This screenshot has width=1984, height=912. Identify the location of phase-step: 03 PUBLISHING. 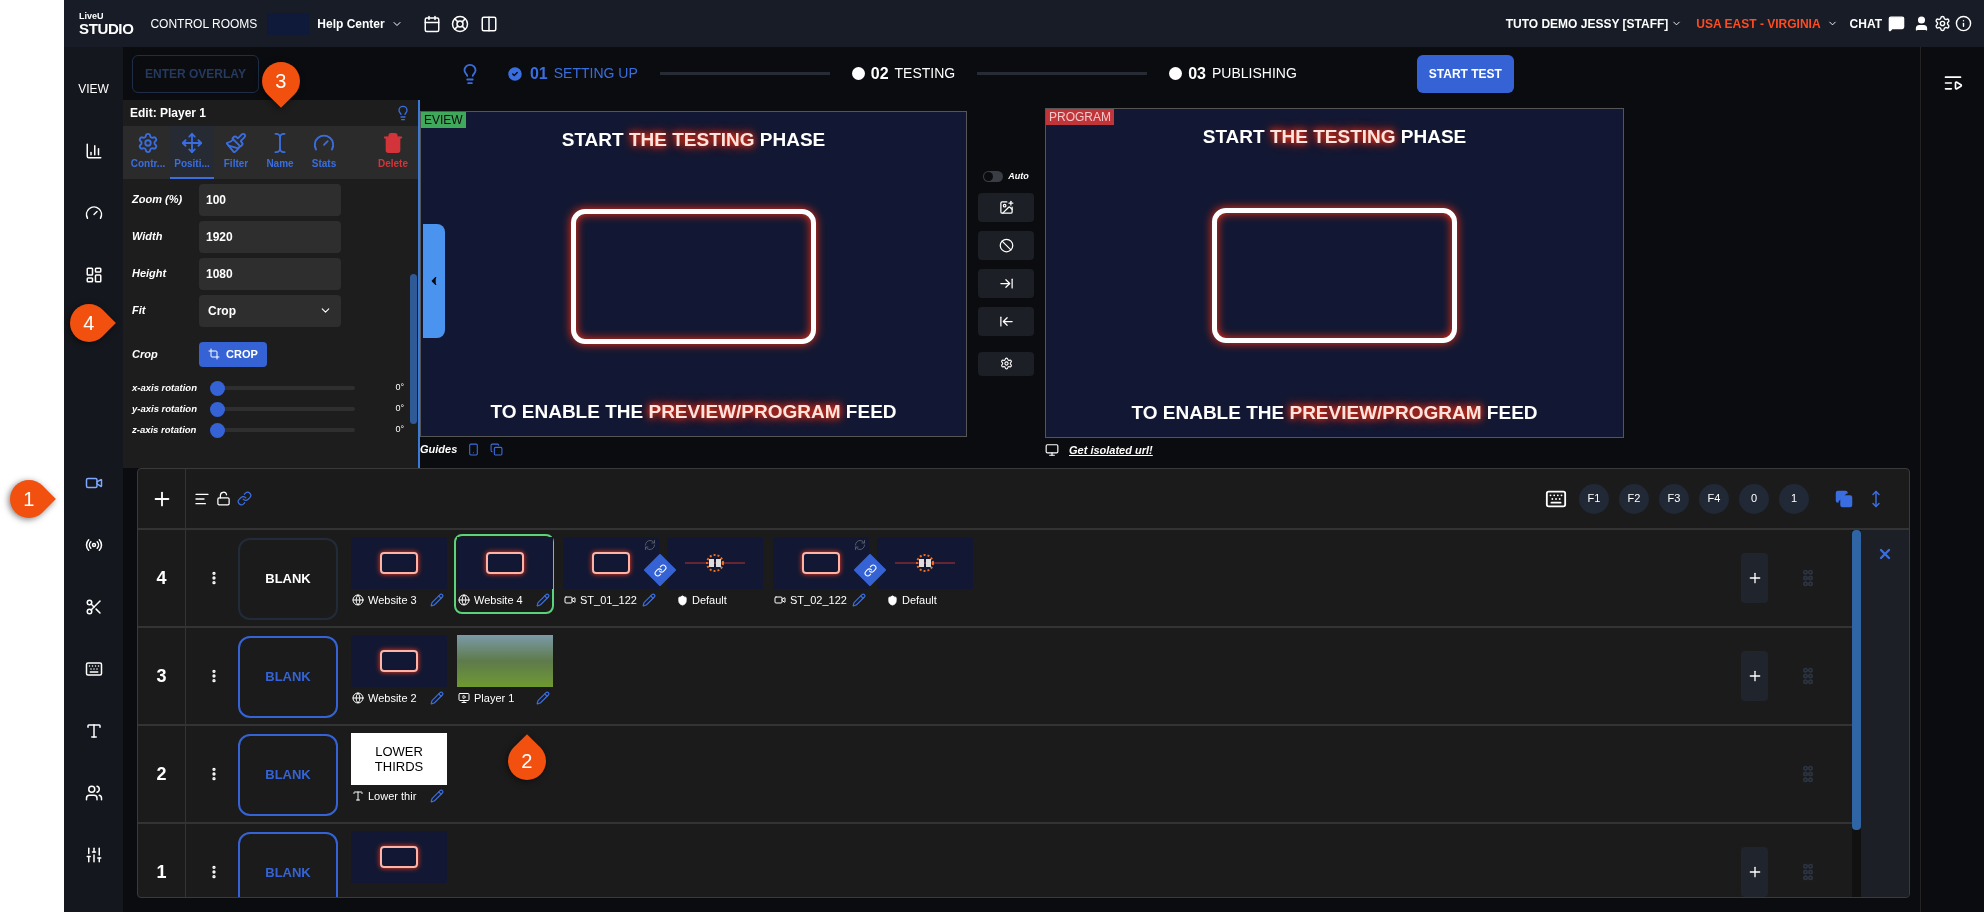
(1233, 73).